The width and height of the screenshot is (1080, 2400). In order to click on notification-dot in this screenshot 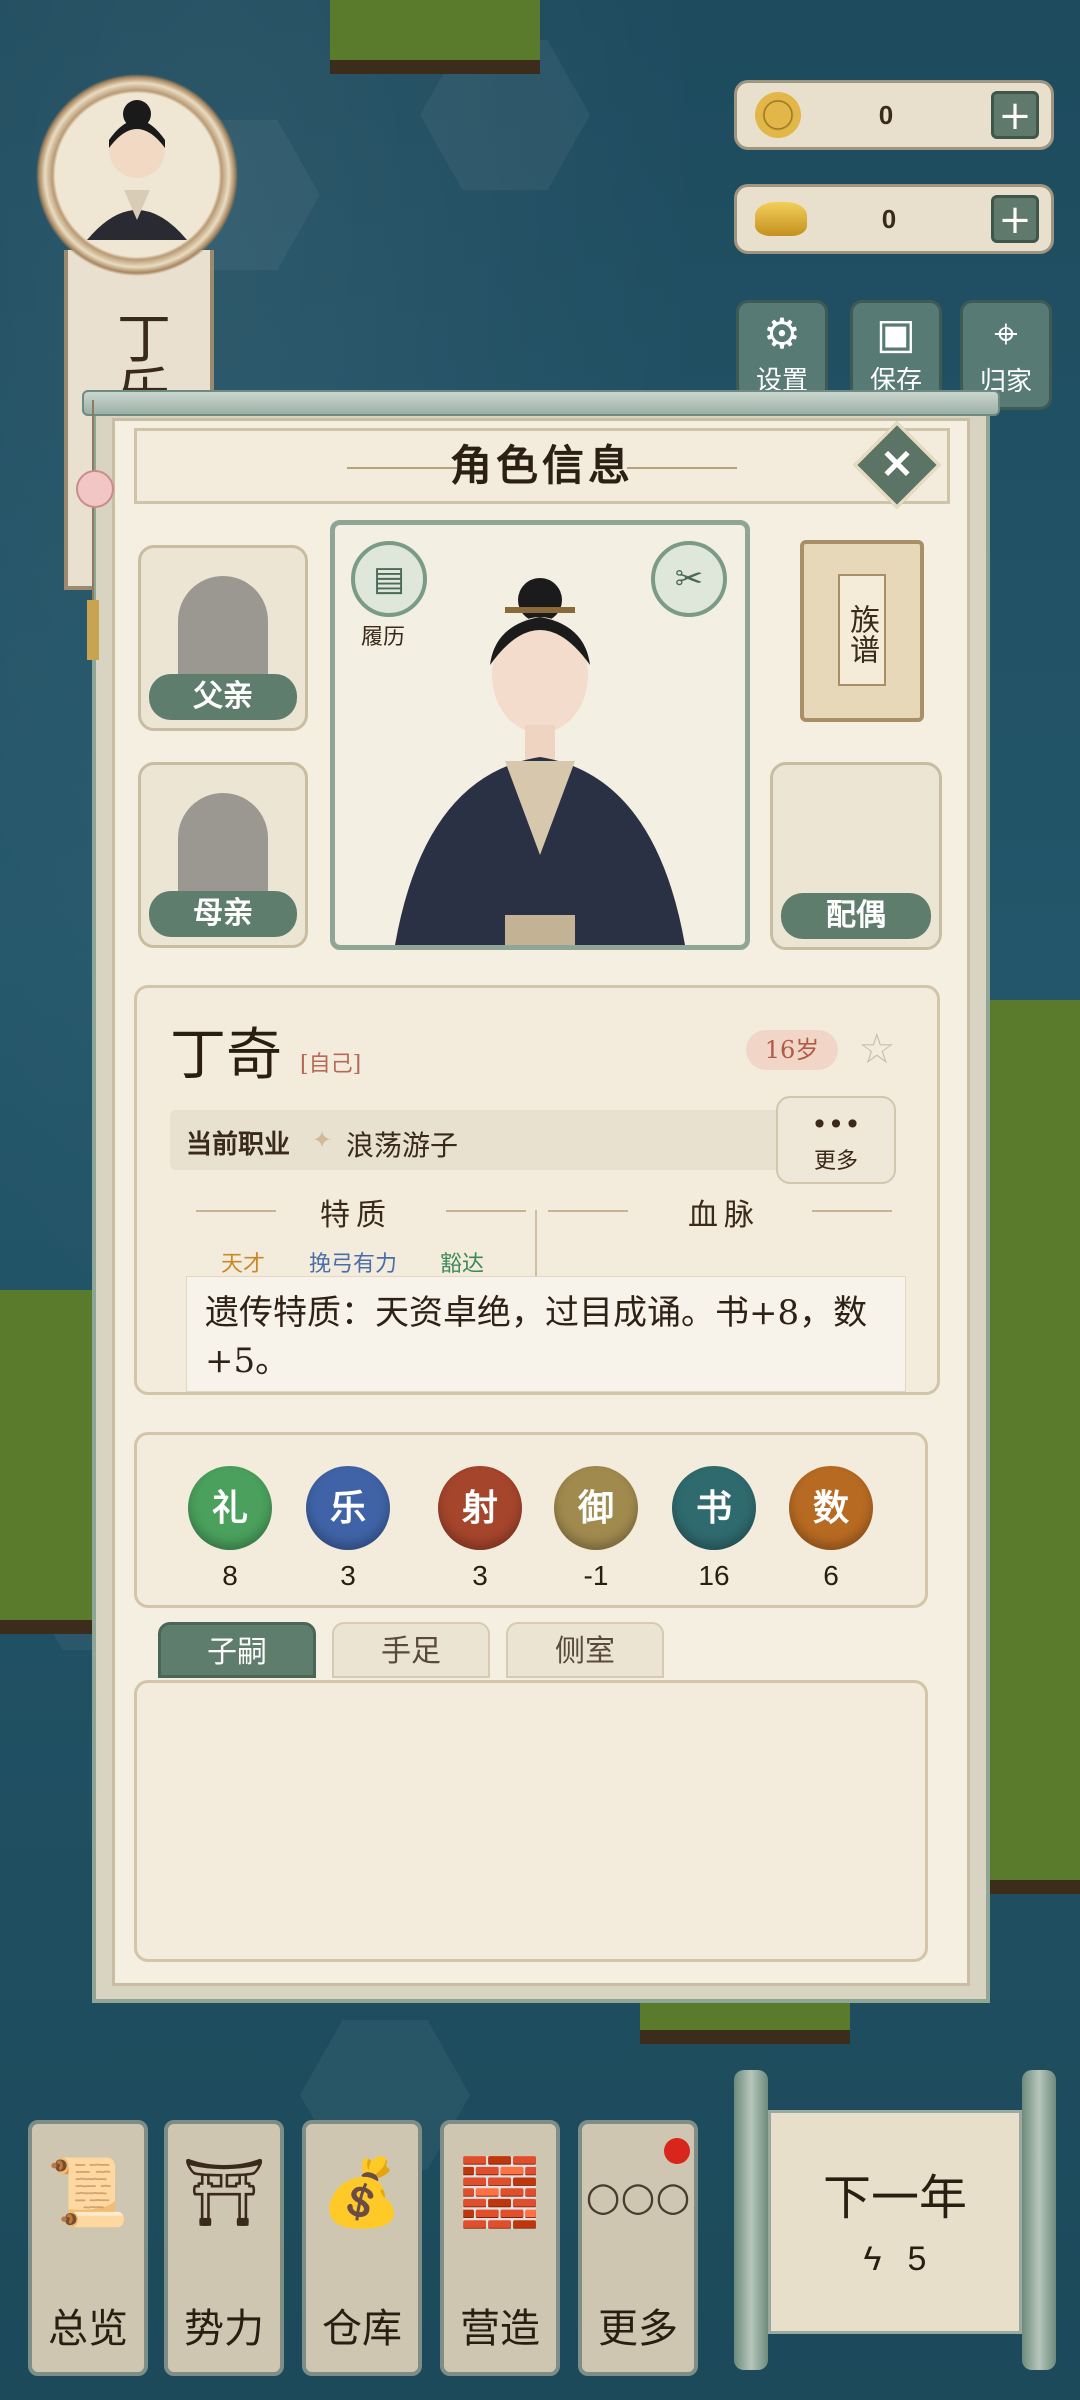, I will do `click(677, 2151)`.